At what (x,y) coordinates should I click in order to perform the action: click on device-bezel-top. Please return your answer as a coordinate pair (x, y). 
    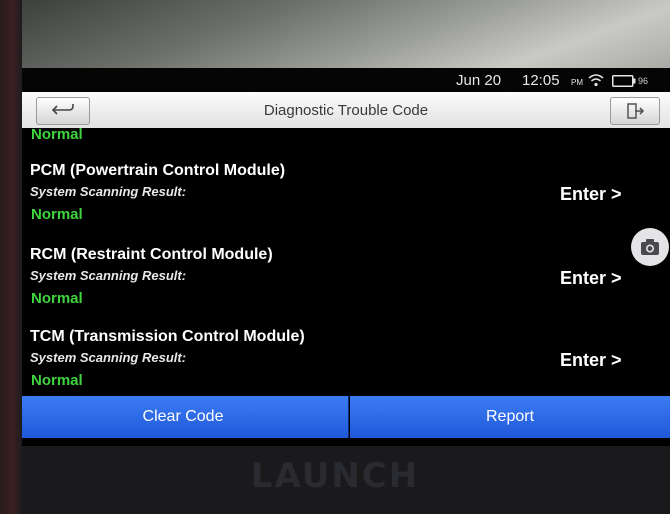
    Looking at the image, I should click on (335, 35).